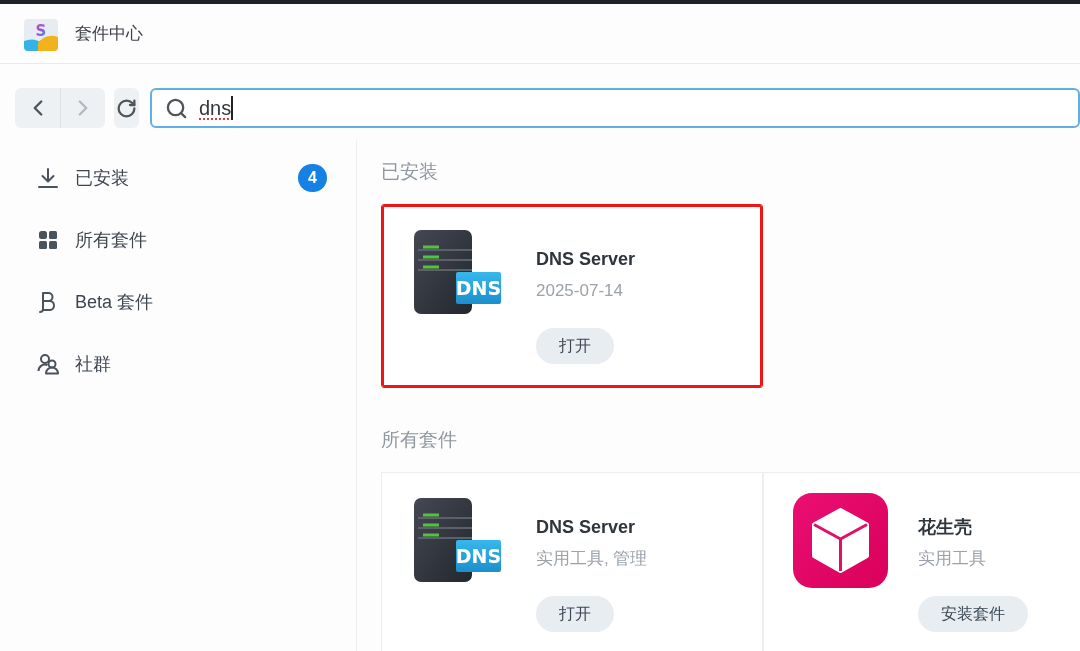  Describe the element at coordinates (419, 440) in the screenshot. I see `section-heading: 所有套件` at that location.